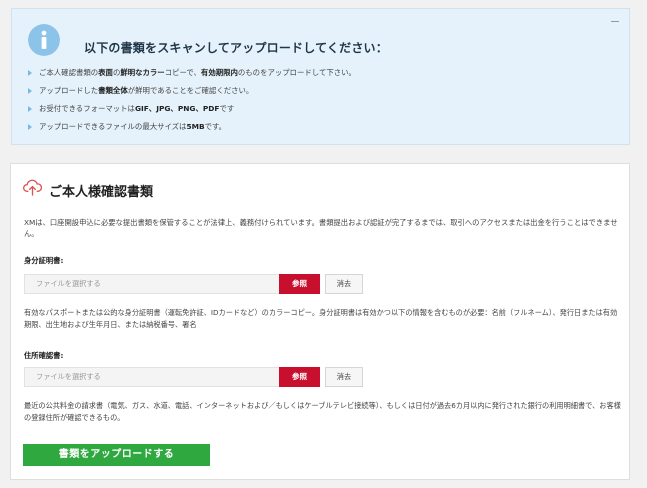 This screenshot has width=647, height=488. What do you see at coordinates (44, 40) in the screenshot?
I see `info-icon` at bounding box center [44, 40].